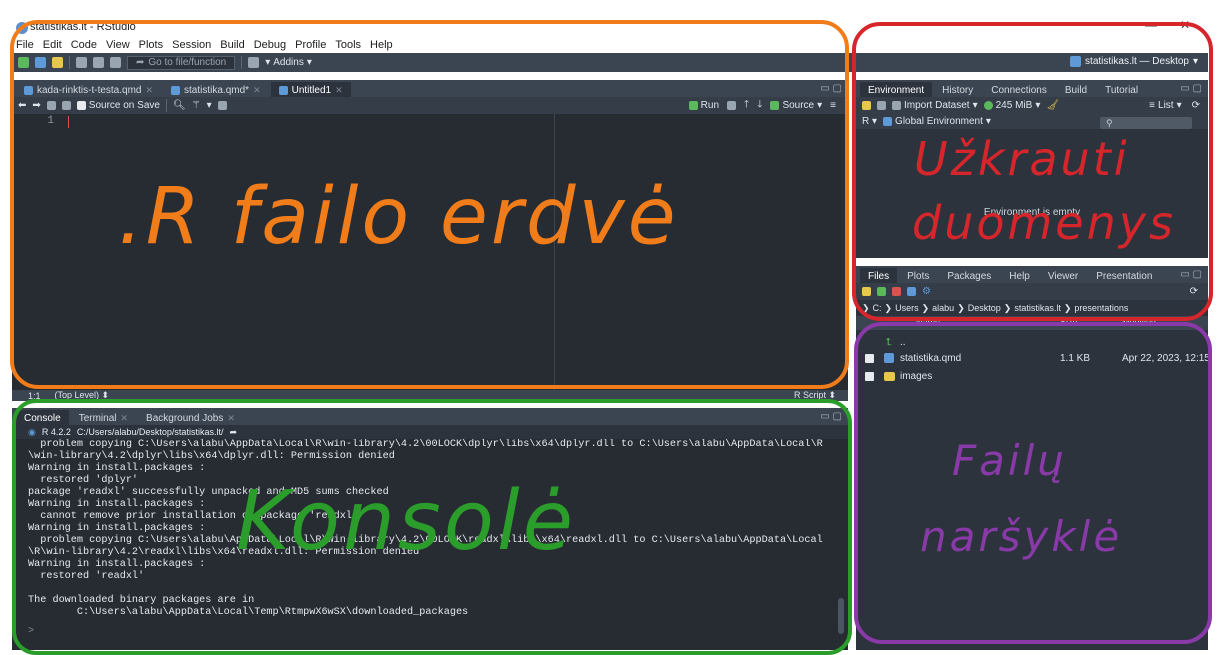  I want to click on annotation-environment-label-2: duomenys, so click(1044, 223).